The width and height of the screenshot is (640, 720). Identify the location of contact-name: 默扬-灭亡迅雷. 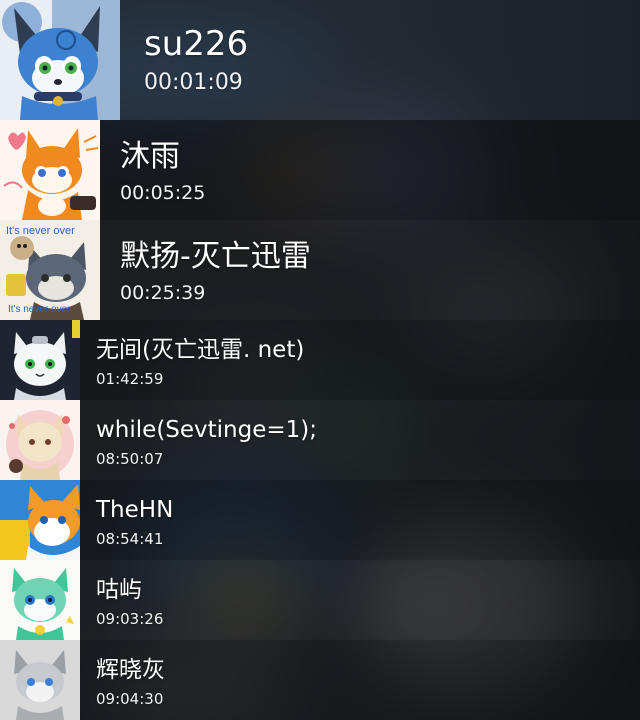
(215, 256).